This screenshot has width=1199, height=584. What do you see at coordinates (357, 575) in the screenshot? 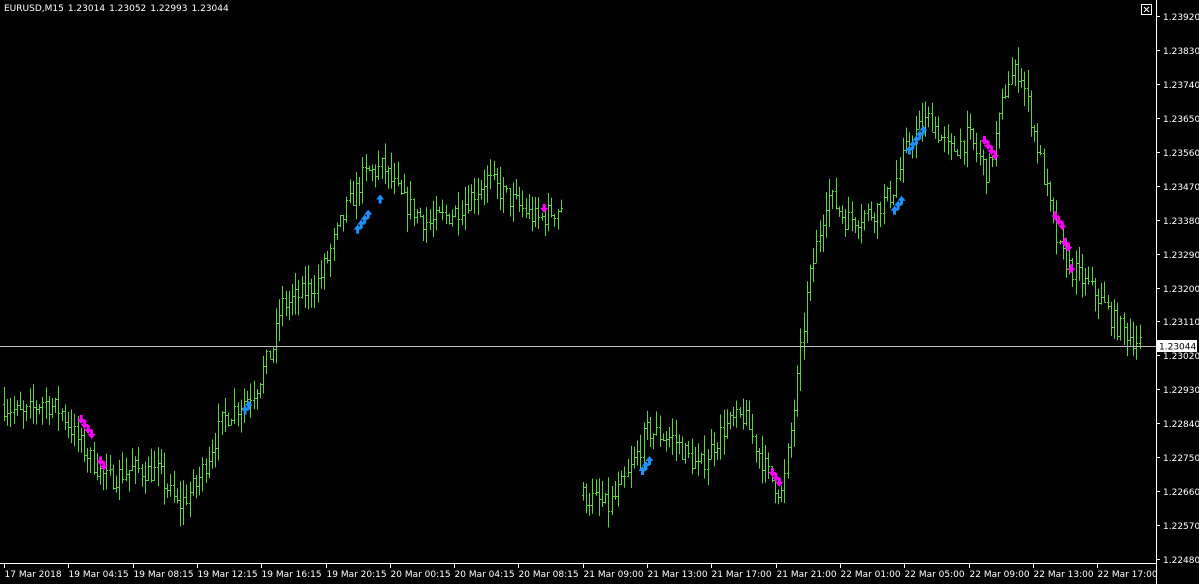
I see `time-tick-label: 19 Mar 20:15` at bounding box center [357, 575].